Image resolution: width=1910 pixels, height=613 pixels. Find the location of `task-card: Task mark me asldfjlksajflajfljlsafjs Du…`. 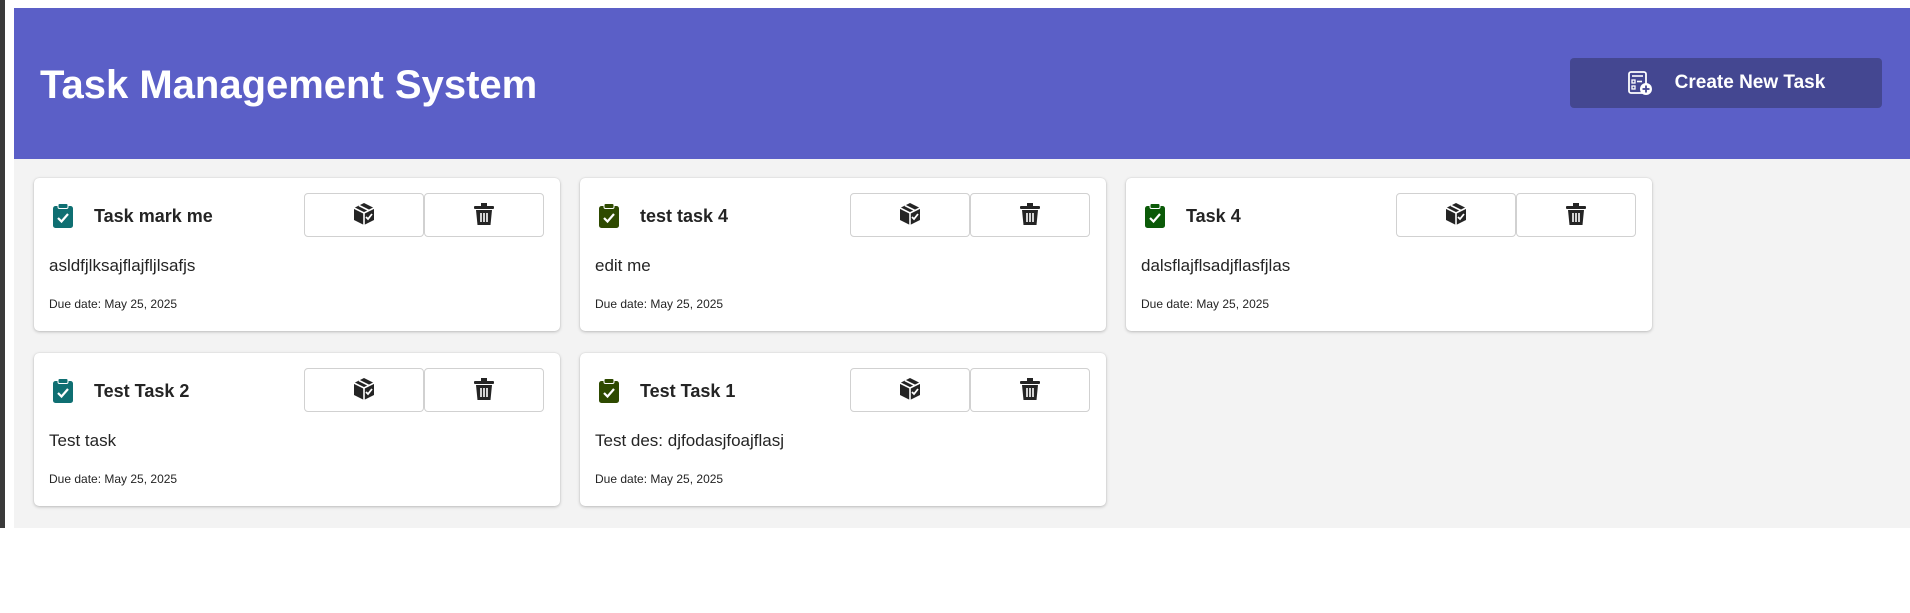

task-card: Task mark me asldfjlksajflajfljlsafjs Du… is located at coordinates (297, 254).